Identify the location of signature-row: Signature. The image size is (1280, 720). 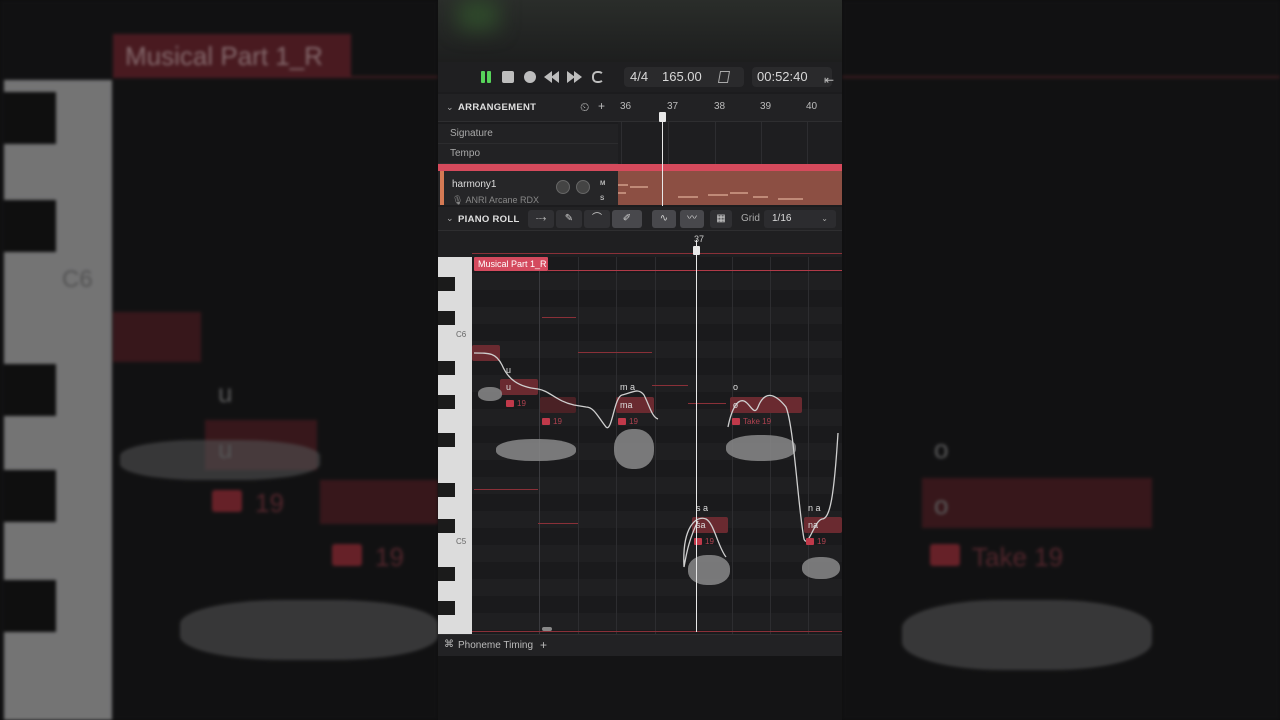
(528, 134).